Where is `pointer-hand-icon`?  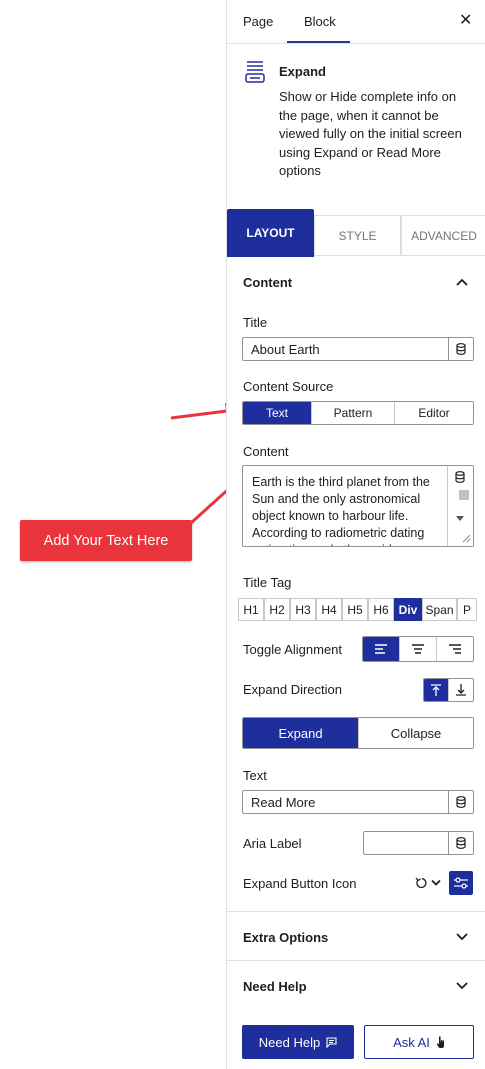 pointer-hand-icon is located at coordinates (440, 1042).